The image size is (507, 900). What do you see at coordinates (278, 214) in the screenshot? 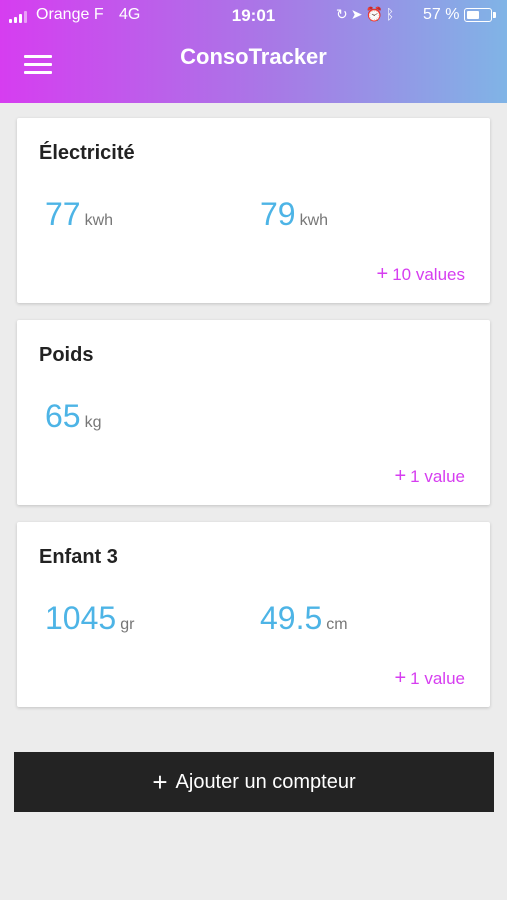
I see `reading-value: 79` at bounding box center [278, 214].